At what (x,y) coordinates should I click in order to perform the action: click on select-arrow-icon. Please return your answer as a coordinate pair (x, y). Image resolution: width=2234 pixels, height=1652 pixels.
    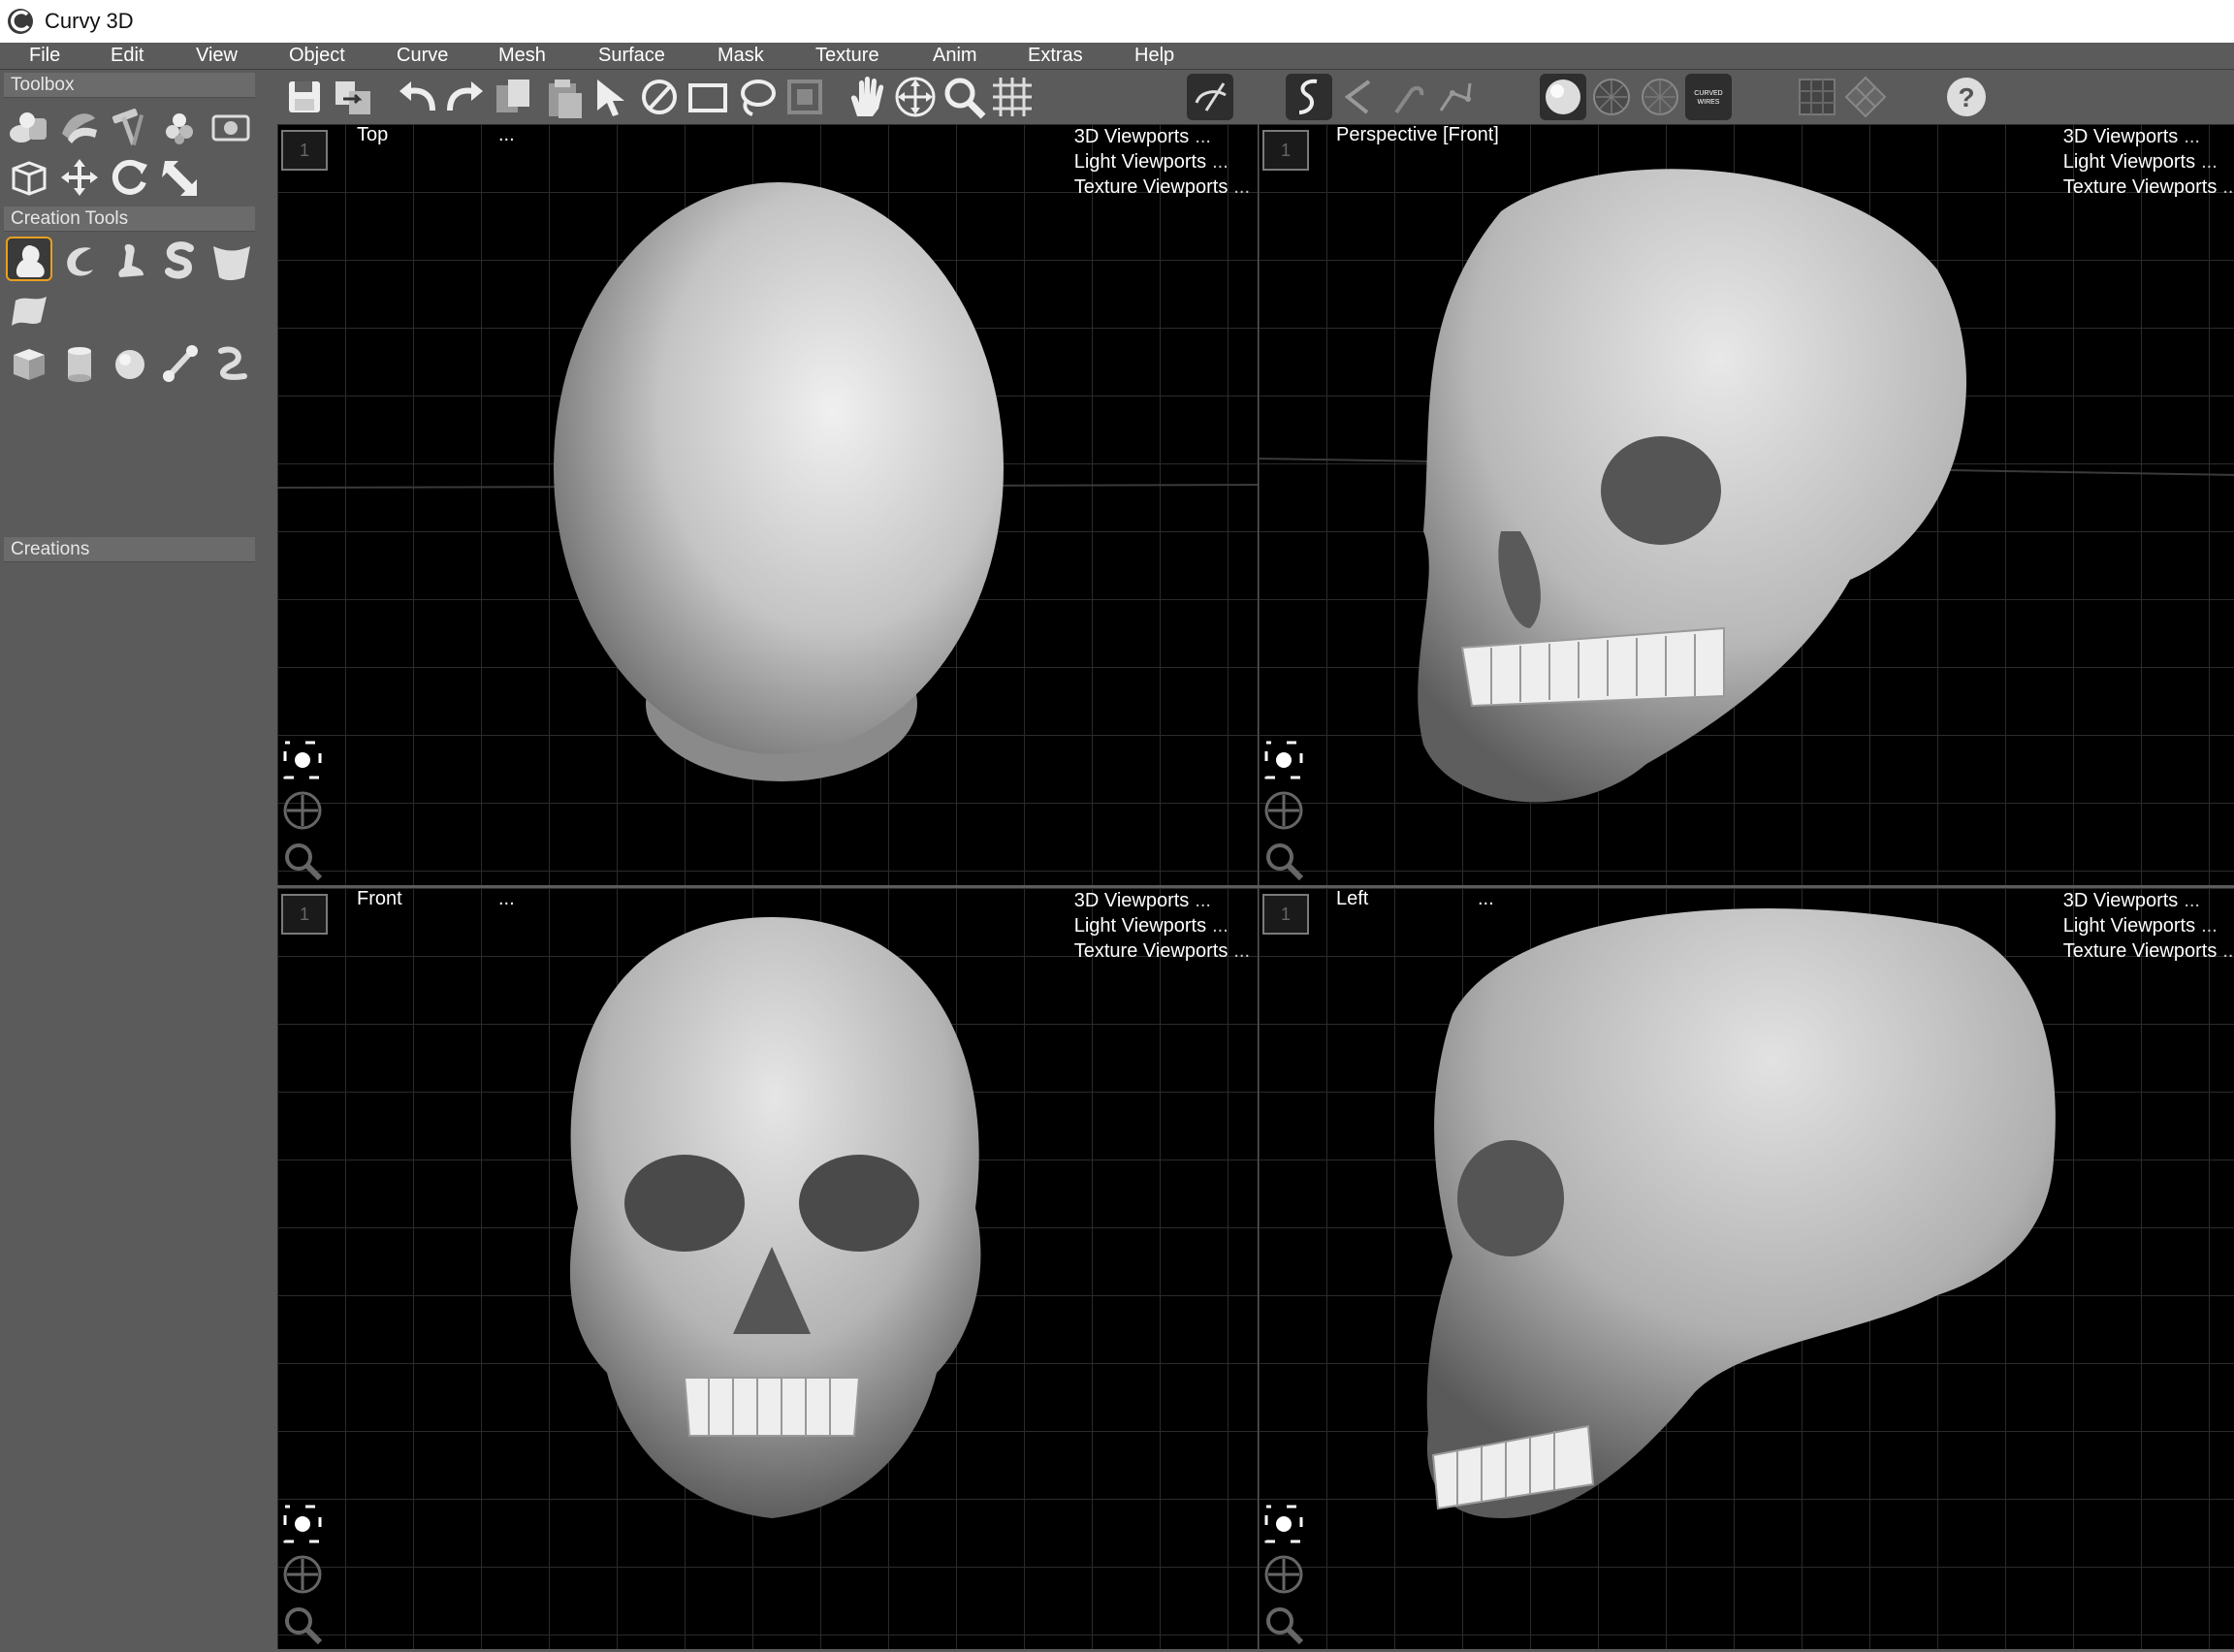
    Looking at the image, I should click on (611, 97).